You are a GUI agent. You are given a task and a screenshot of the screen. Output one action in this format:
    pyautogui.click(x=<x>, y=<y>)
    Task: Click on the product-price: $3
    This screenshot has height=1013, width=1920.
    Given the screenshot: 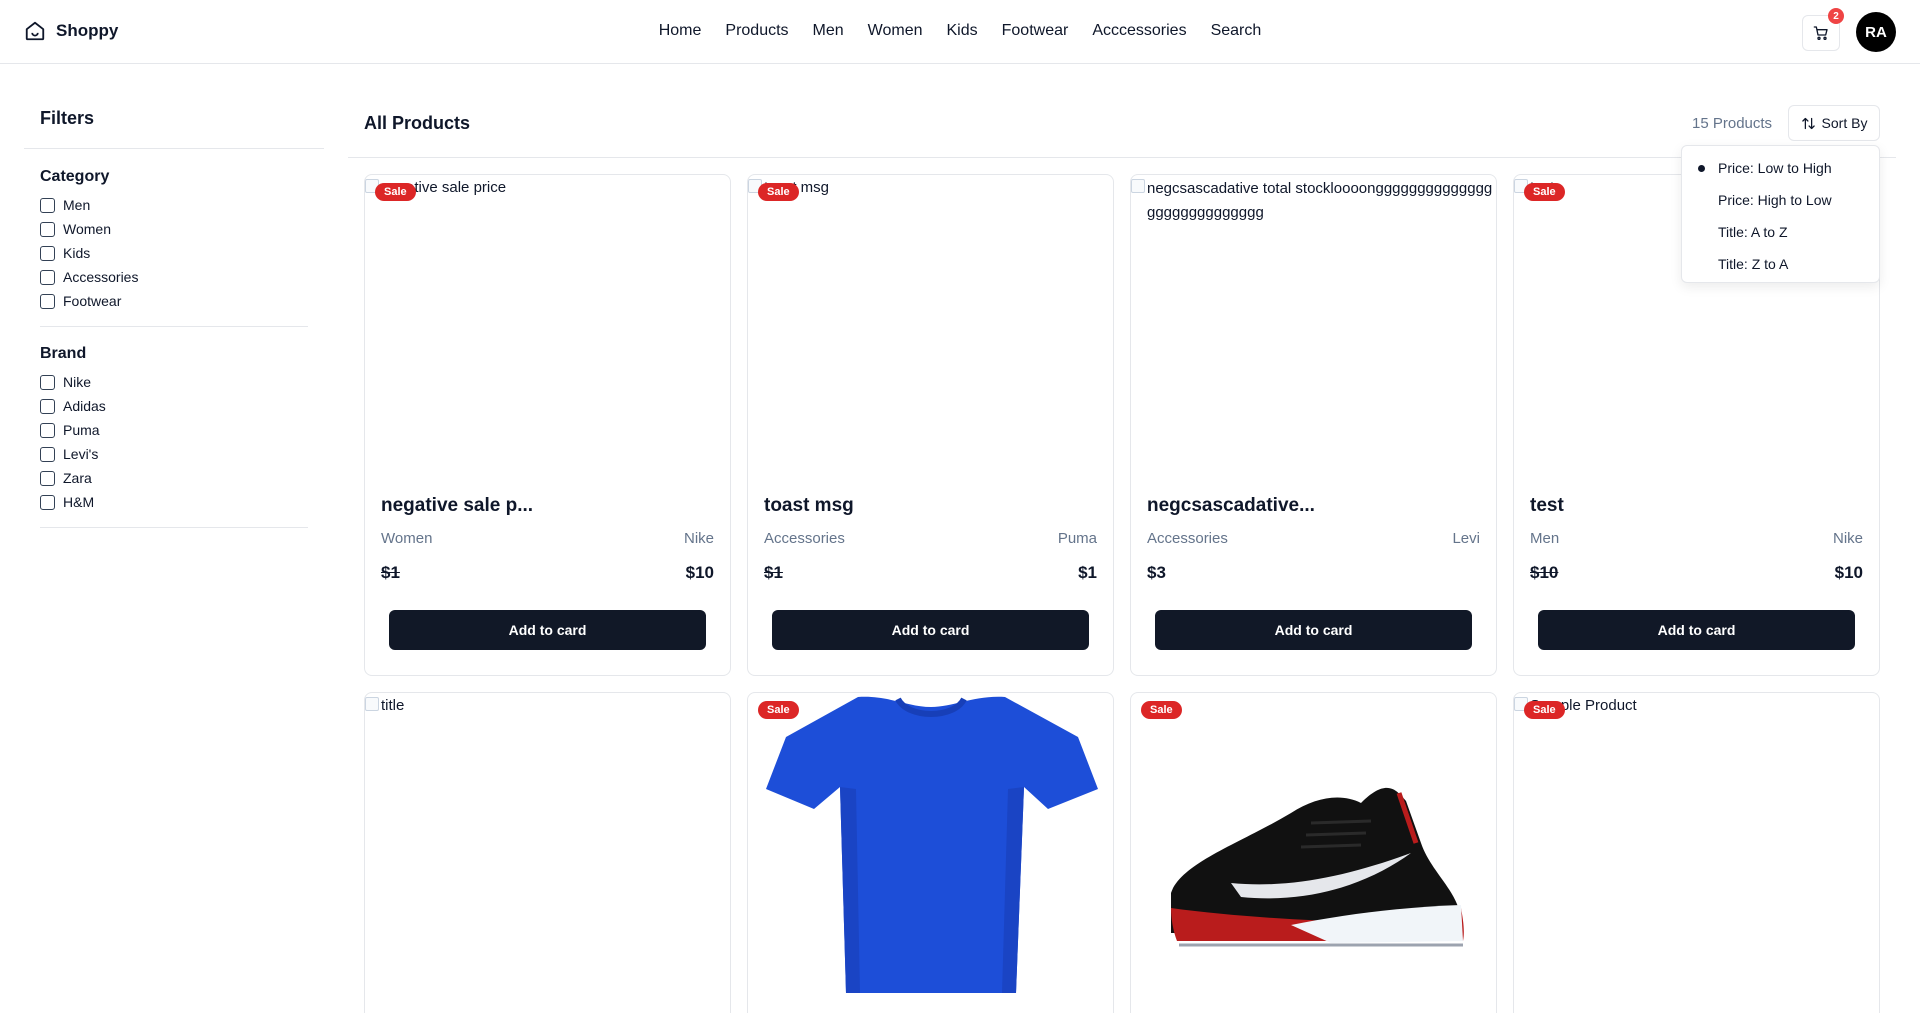 What is the action you would take?
    pyautogui.click(x=1156, y=572)
    